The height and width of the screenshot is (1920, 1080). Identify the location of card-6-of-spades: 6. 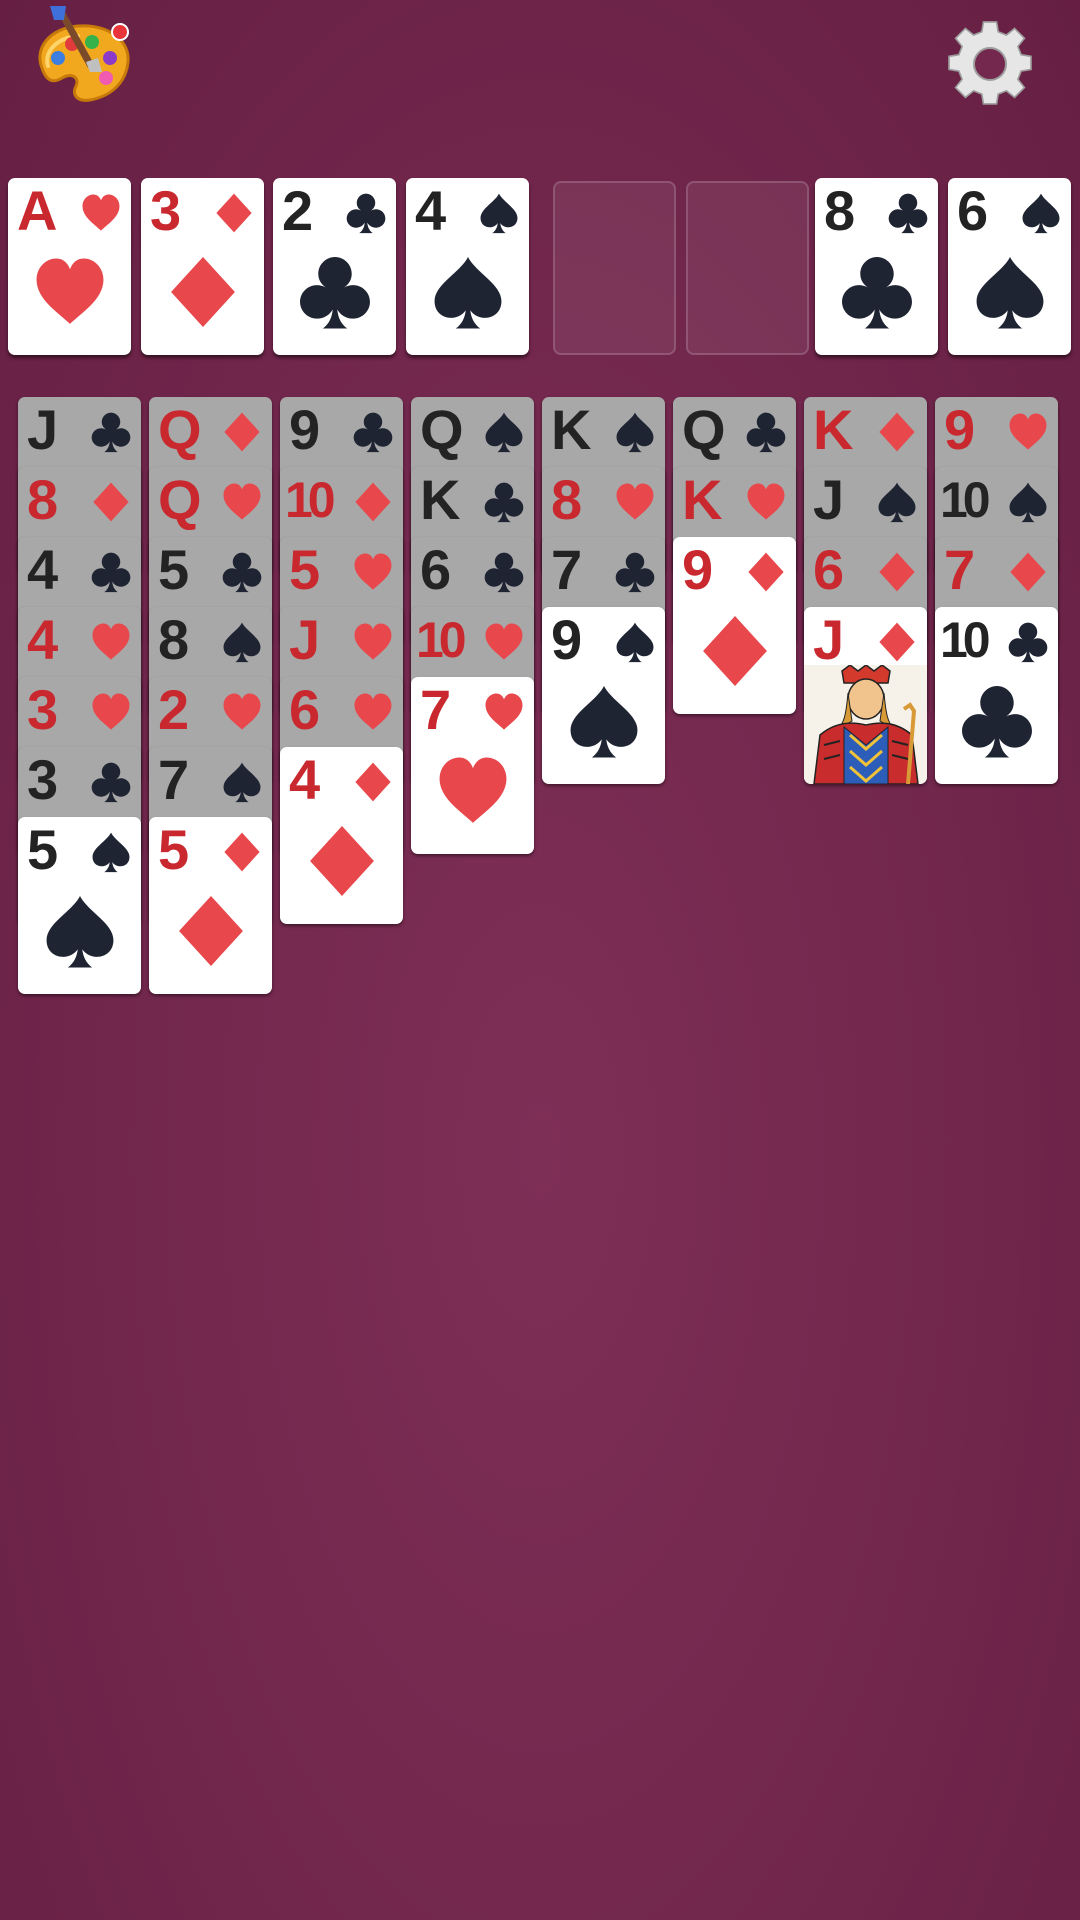
(1009, 266).